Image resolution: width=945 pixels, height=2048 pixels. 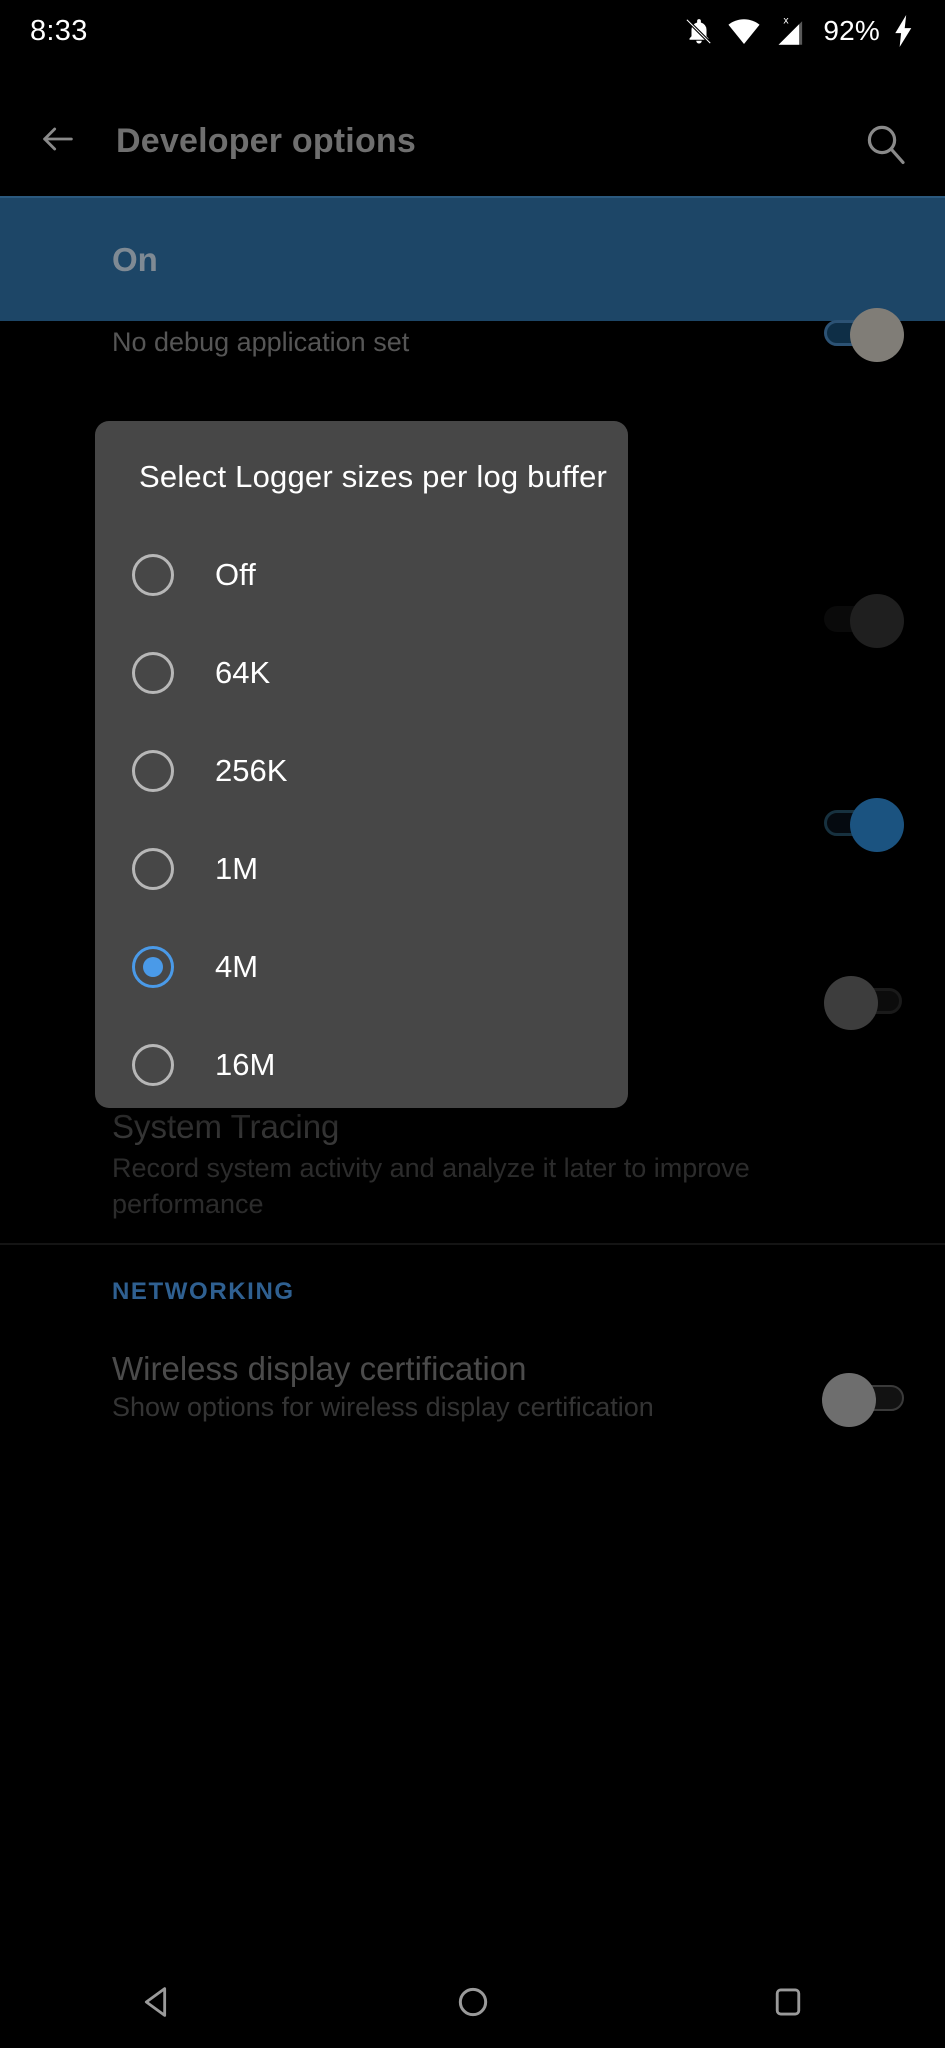 What do you see at coordinates (361, 869) in the screenshot?
I see `radio-option-1m: 1M` at bounding box center [361, 869].